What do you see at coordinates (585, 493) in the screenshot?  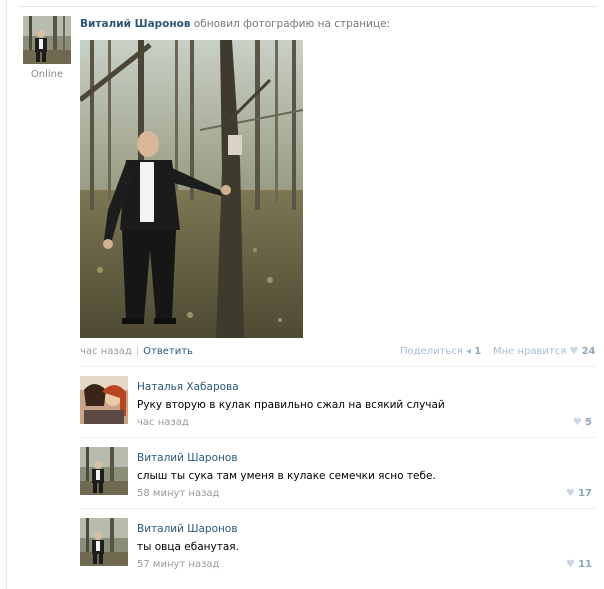 I see `comment-like-count: 17` at bounding box center [585, 493].